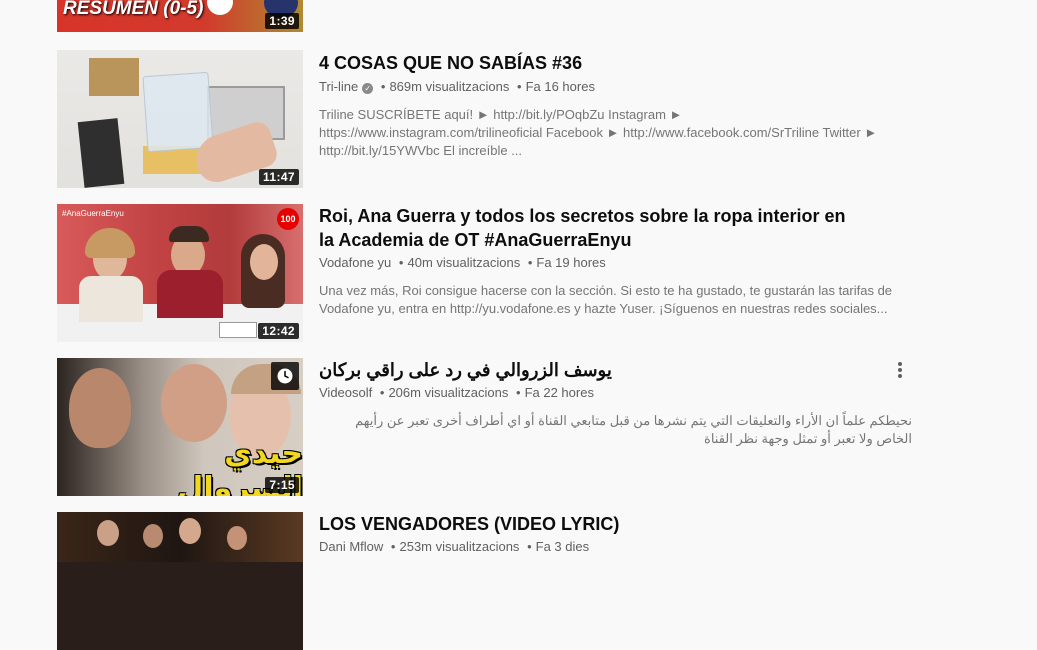  I want to click on channel-name: Videosolf, so click(345, 392).